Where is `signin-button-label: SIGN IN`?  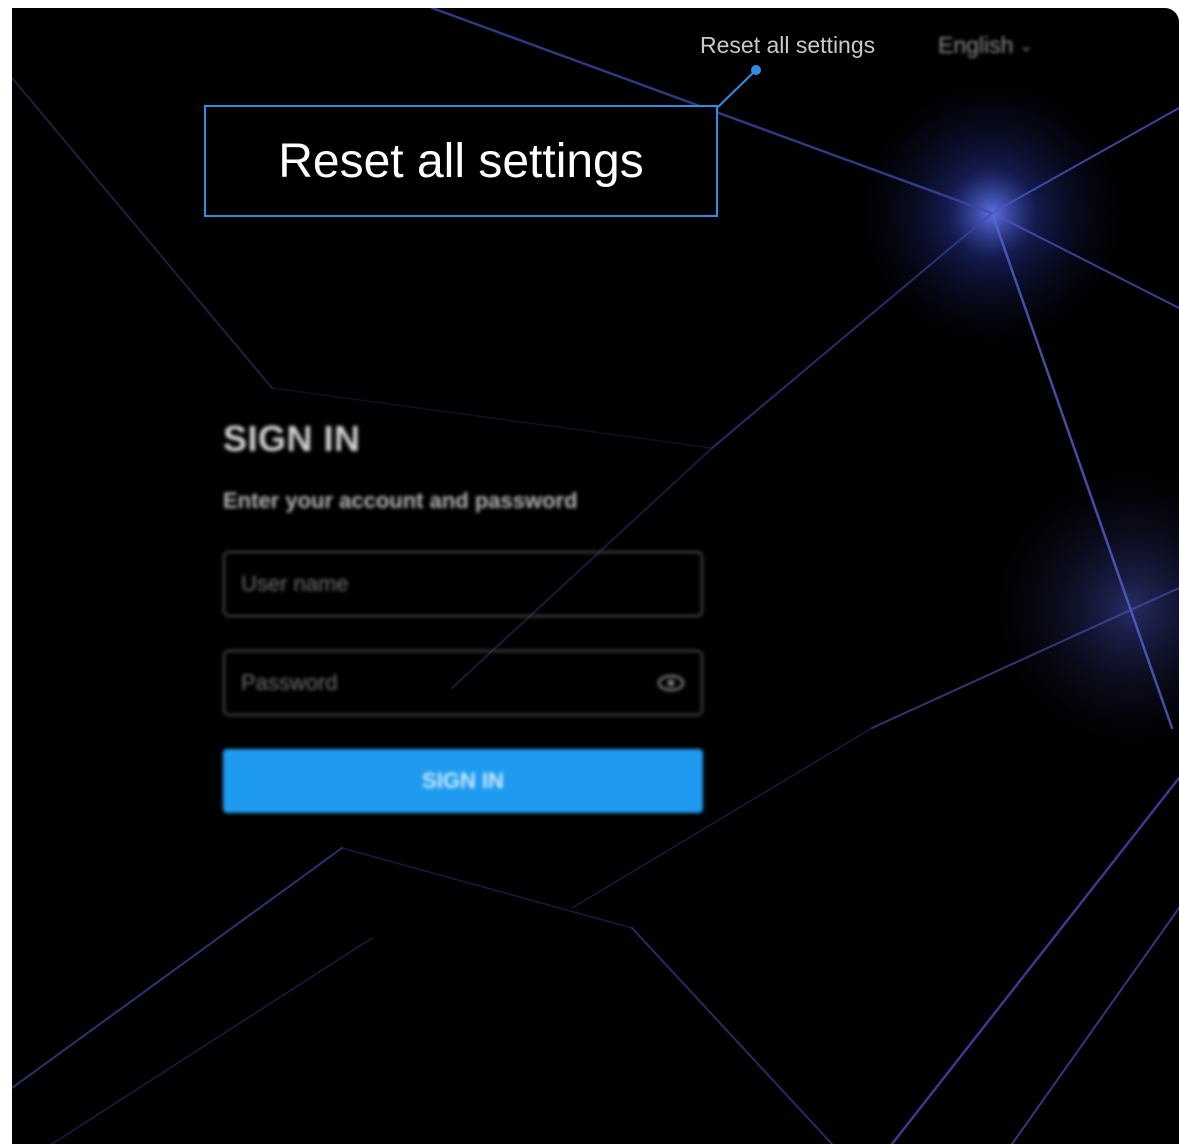
signin-button-label: SIGN IN is located at coordinates (463, 780).